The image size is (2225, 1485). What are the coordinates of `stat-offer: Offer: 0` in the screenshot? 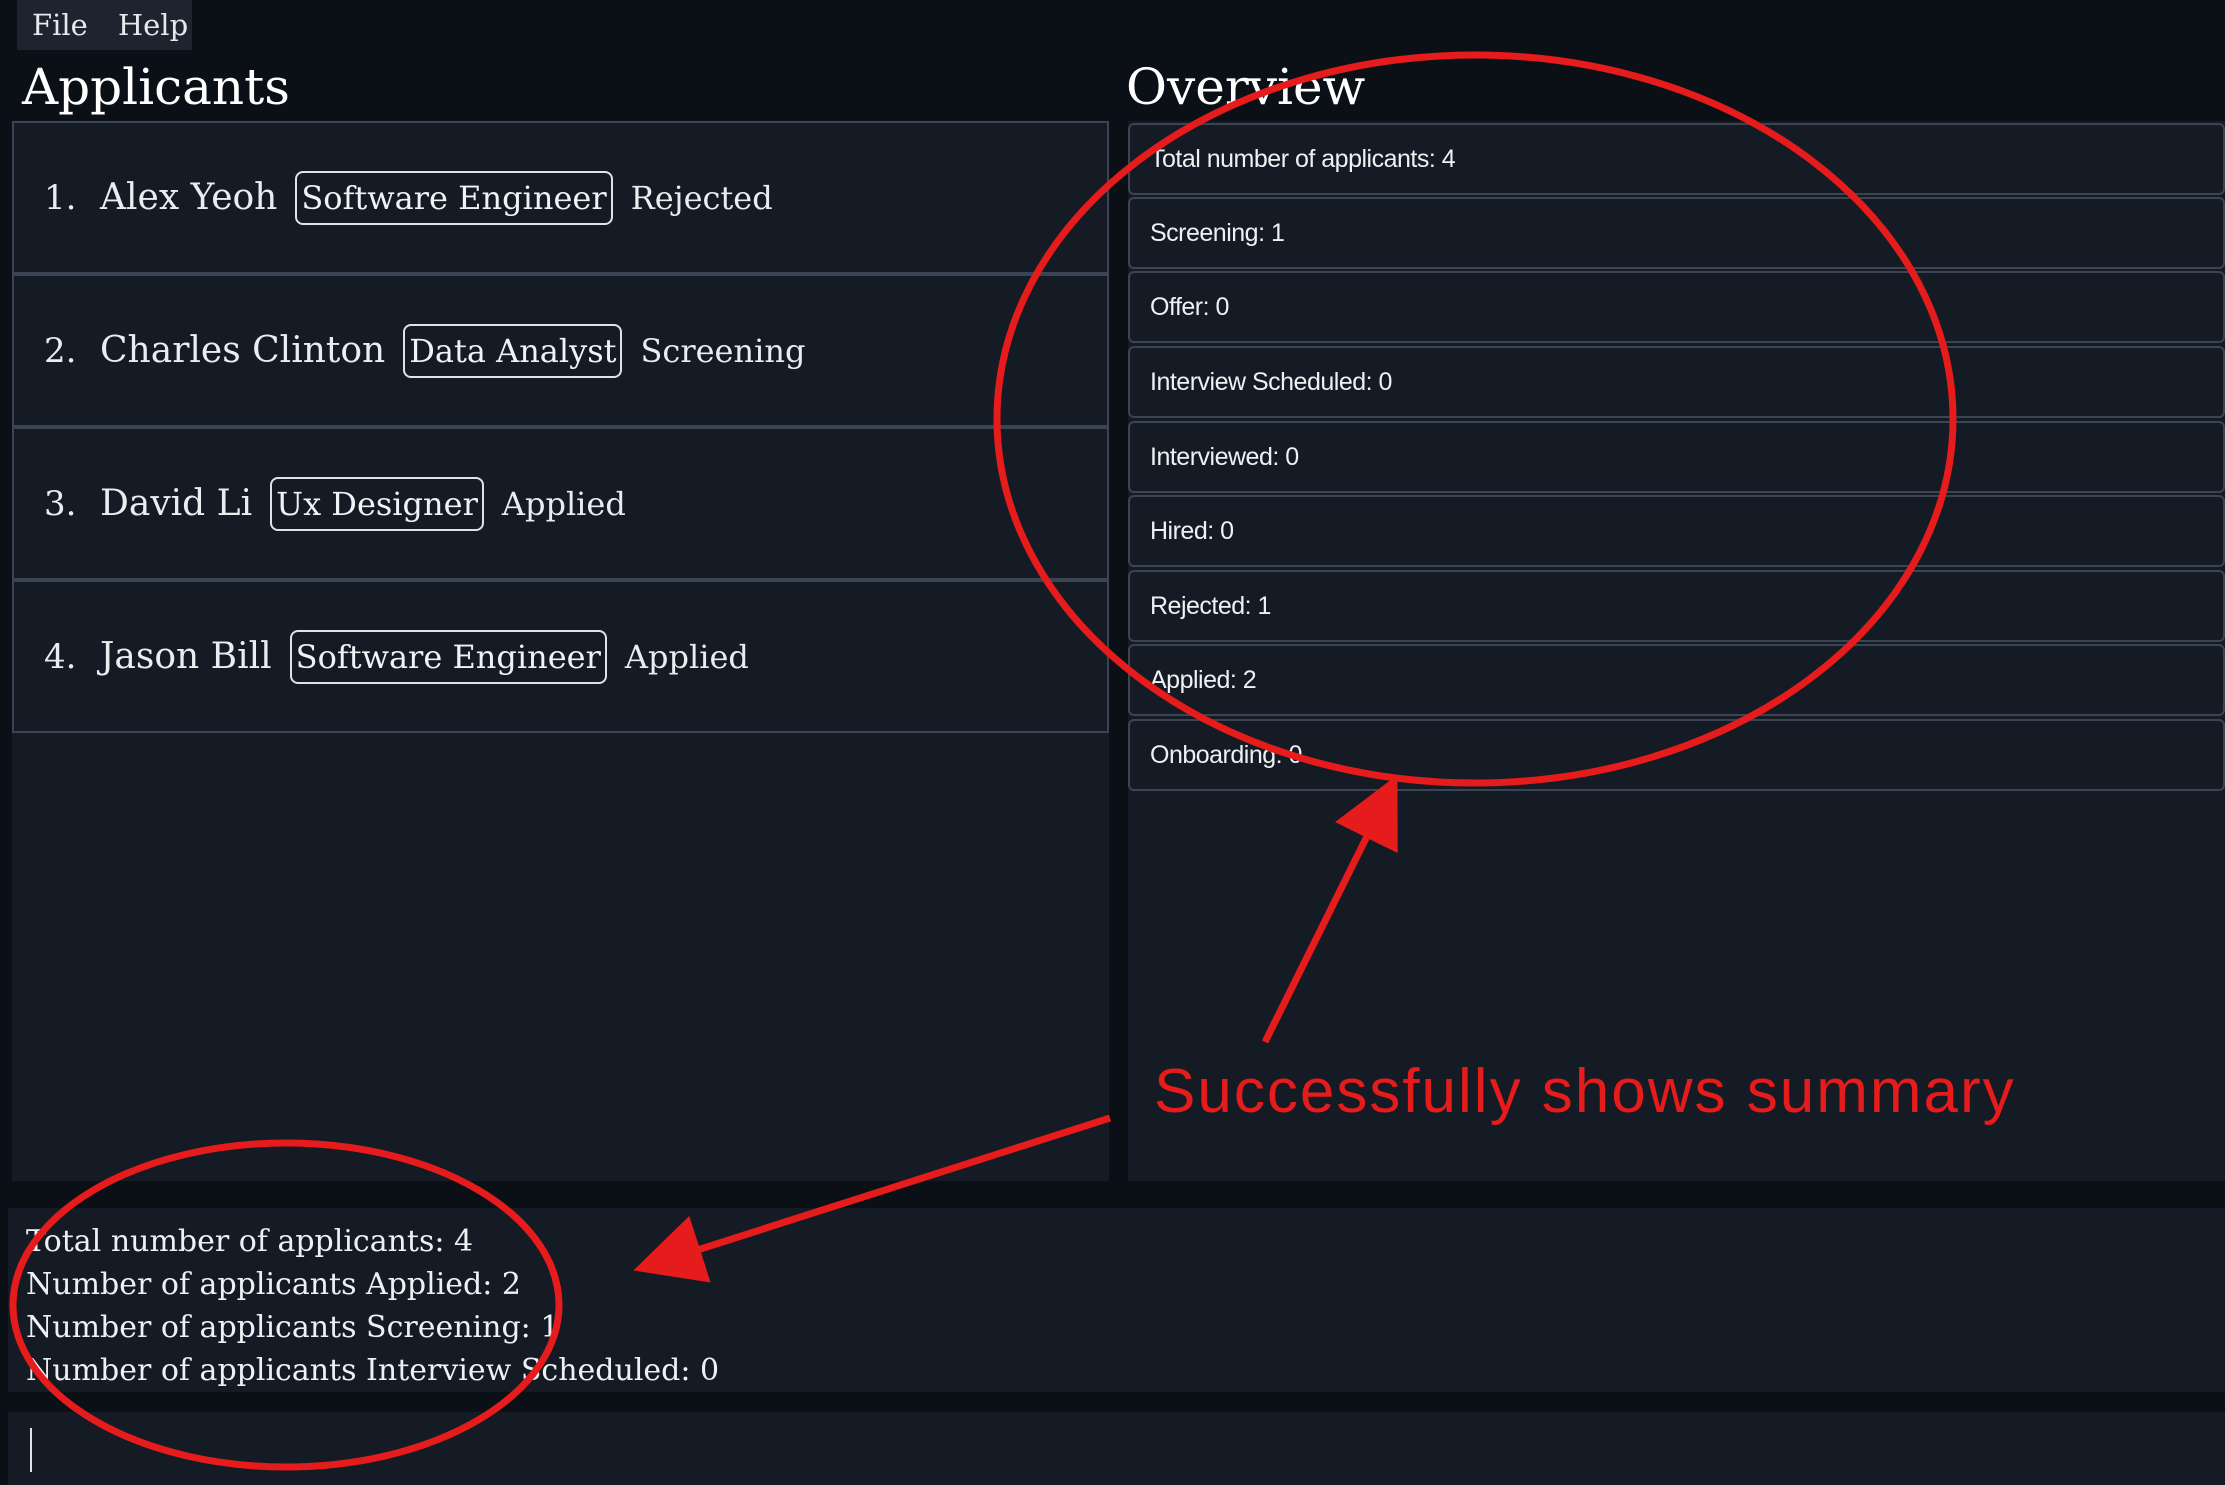 It's located at (1676, 307).